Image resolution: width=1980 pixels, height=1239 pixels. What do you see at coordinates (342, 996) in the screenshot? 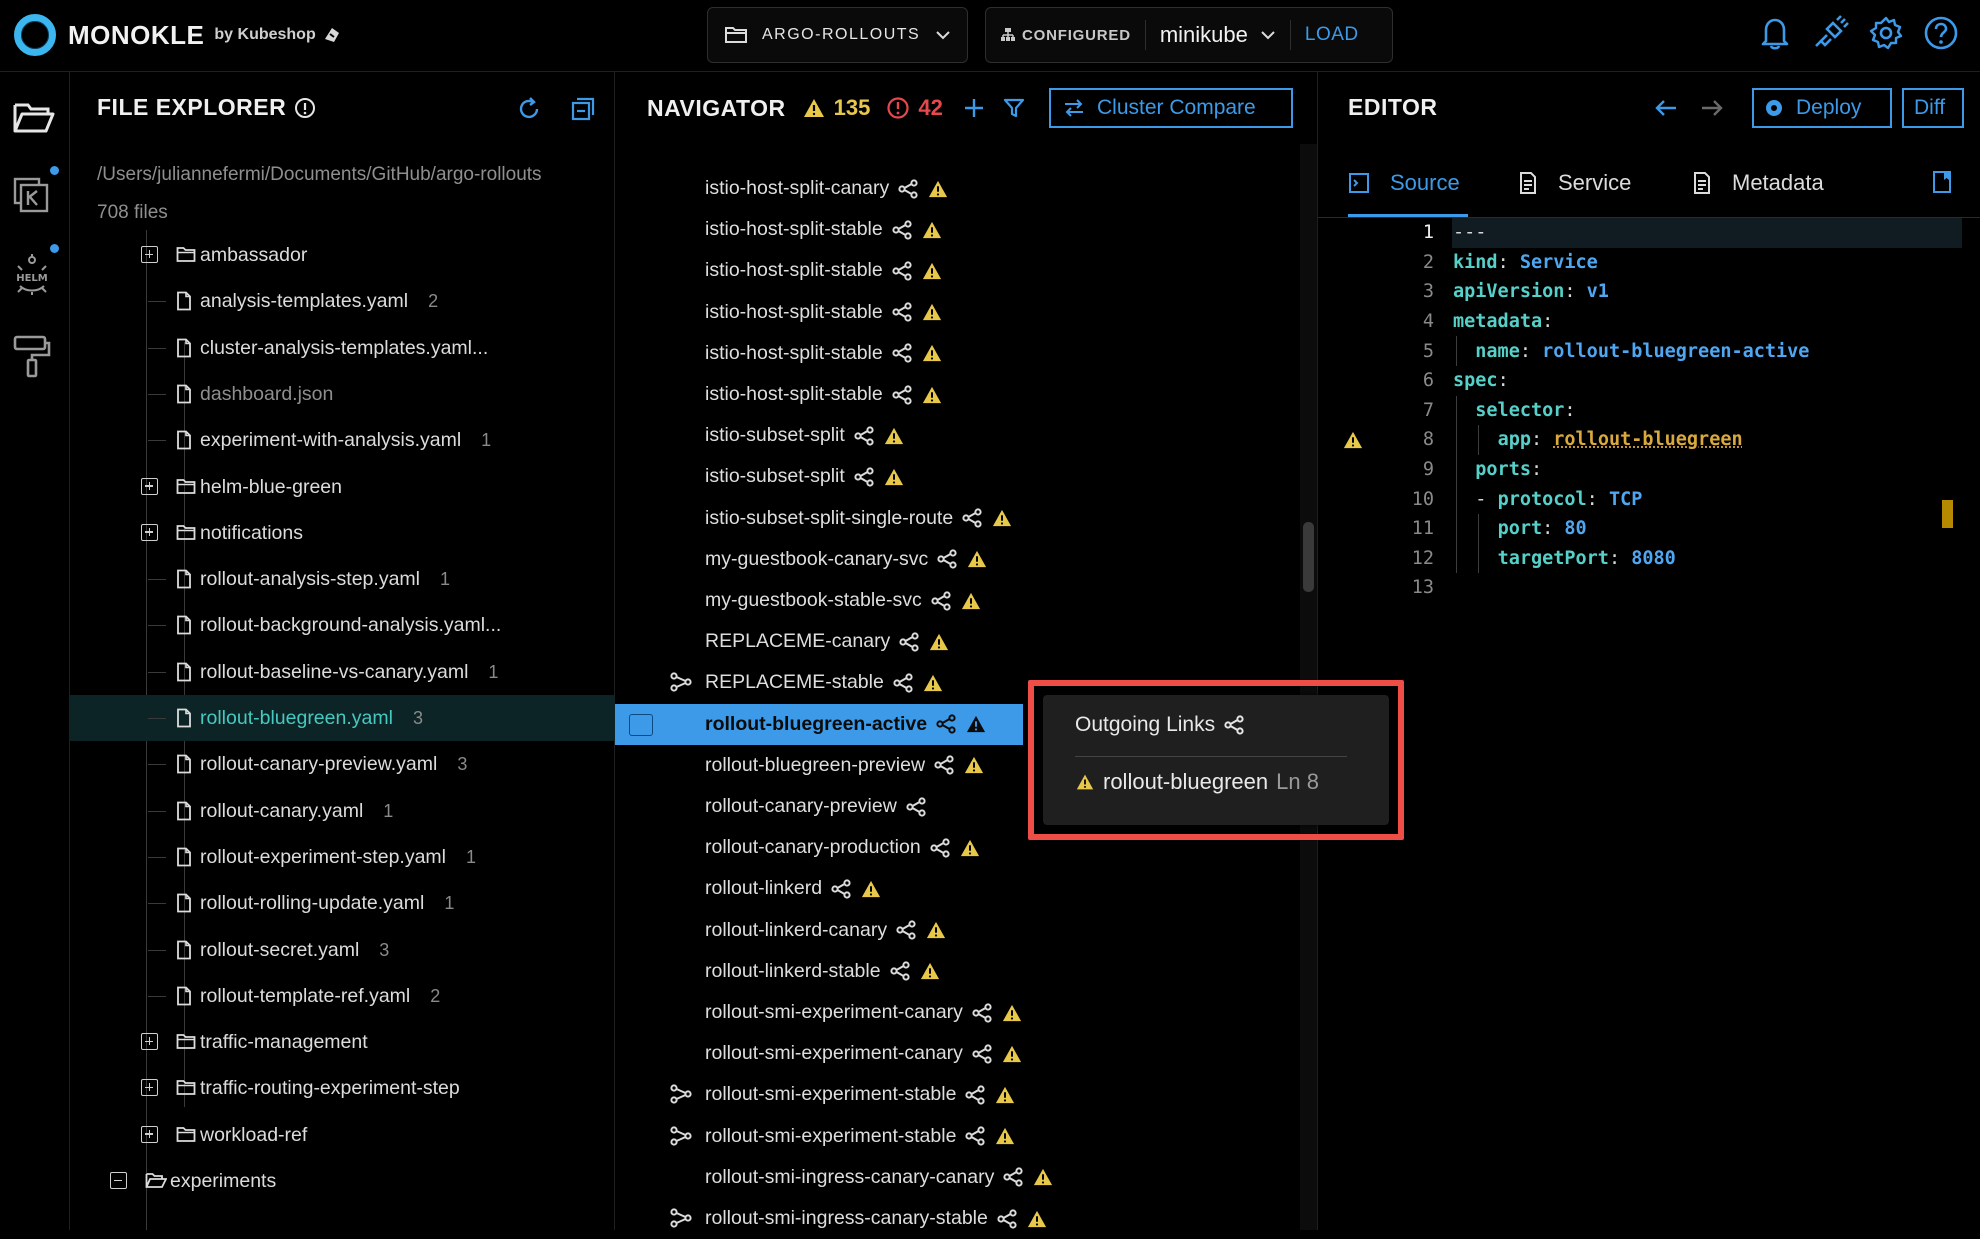
I see `file-item: rollout-template-ref.yaml 2` at bounding box center [342, 996].